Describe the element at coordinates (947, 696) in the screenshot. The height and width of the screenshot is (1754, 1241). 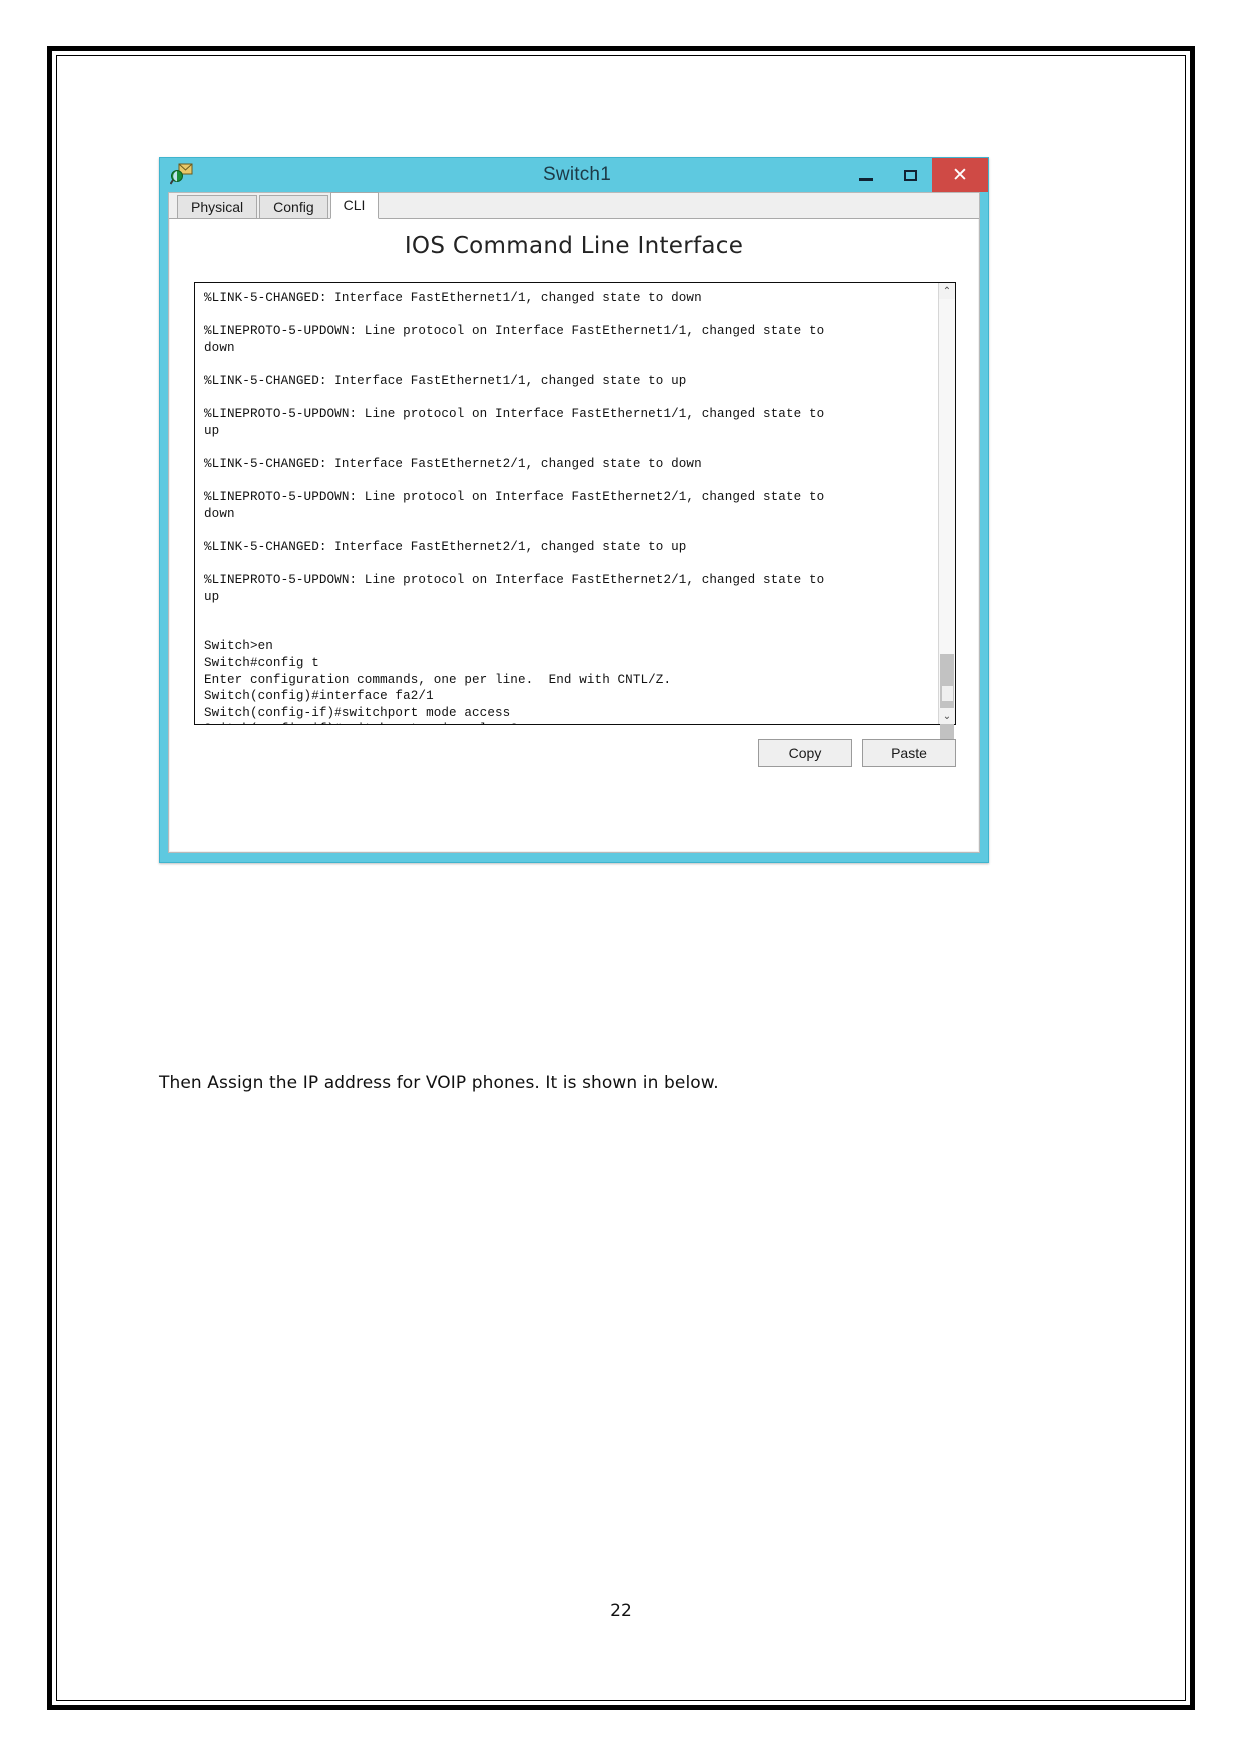
I see `scrollbar-thumb` at that location.